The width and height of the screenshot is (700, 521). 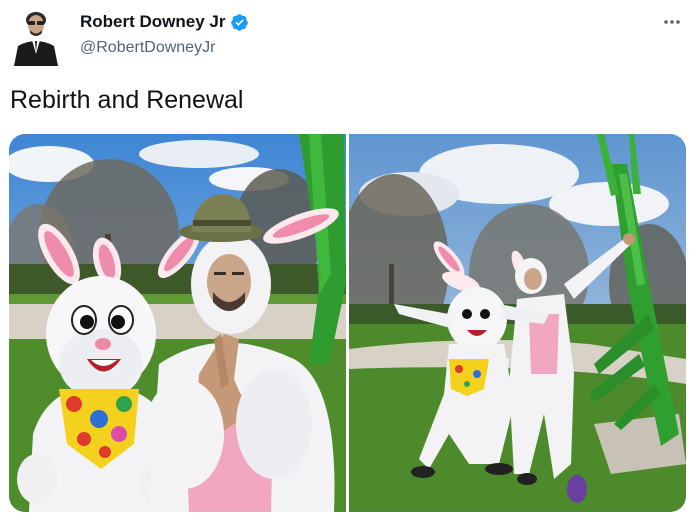 What do you see at coordinates (147, 48) in the screenshot?
I see `author-handle: @RobertDowneyJr` at bounding box center [147, 48].